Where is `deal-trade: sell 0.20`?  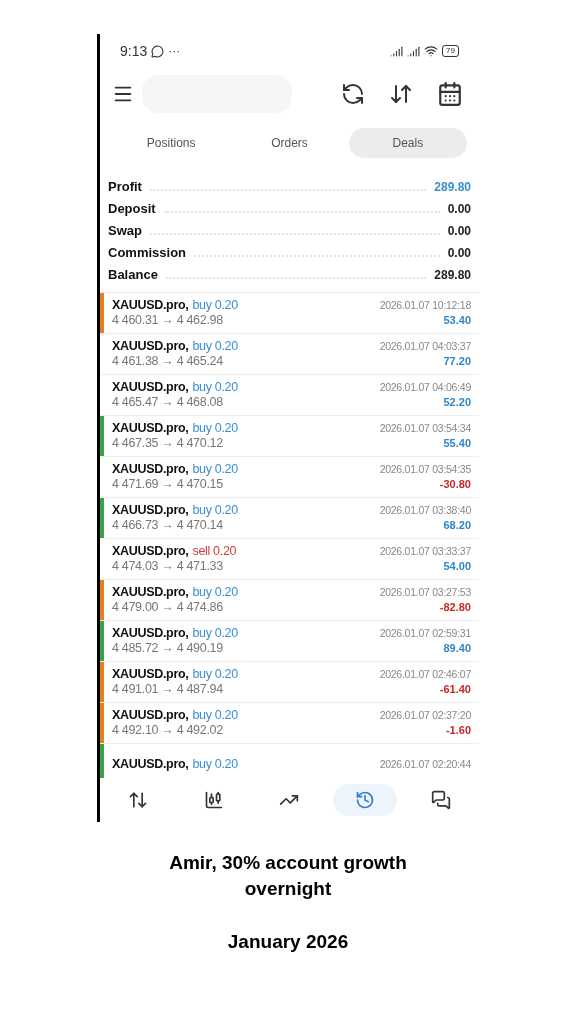 deal-trade: sell 0.20 is located at coordinates (214, 551).